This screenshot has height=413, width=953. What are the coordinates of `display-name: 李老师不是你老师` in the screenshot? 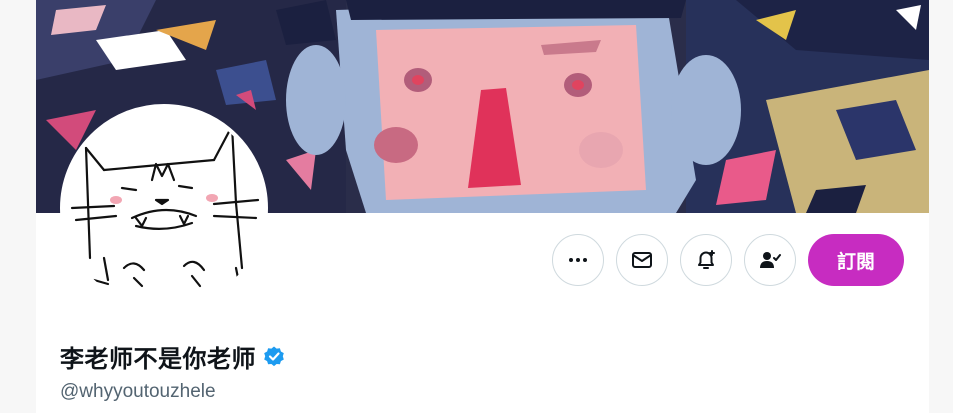 It's located at (158, 359).